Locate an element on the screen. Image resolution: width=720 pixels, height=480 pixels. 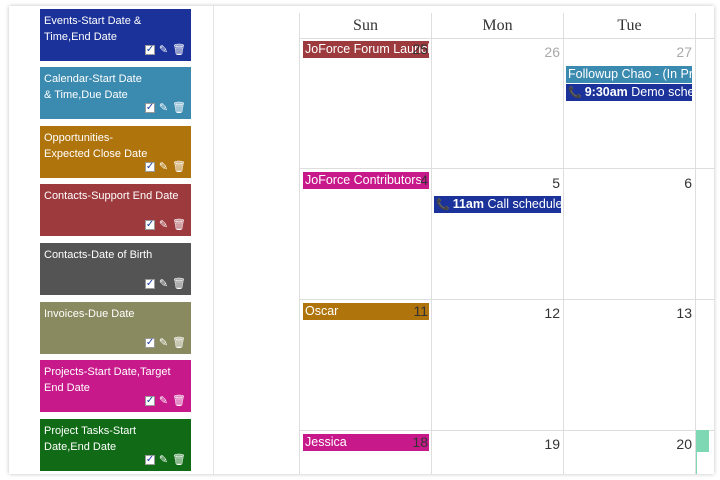
day-number: 5 is located at coordinates (535, 183).